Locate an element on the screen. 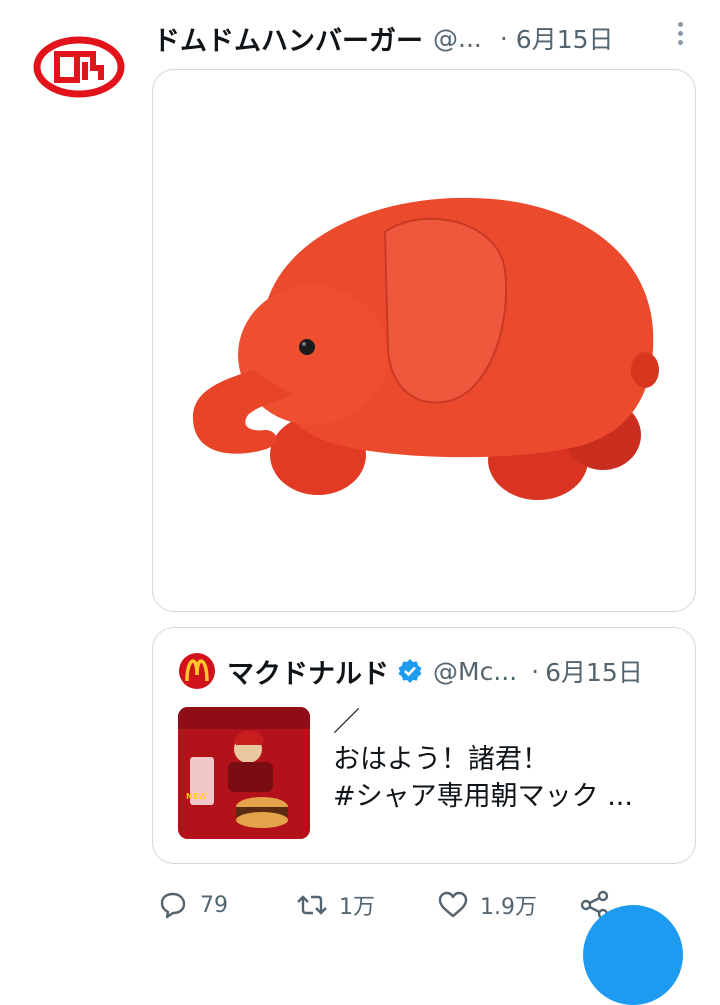 The image size is (720, 1005). retweet-button: 1万 is located at coordinates (335, 905).